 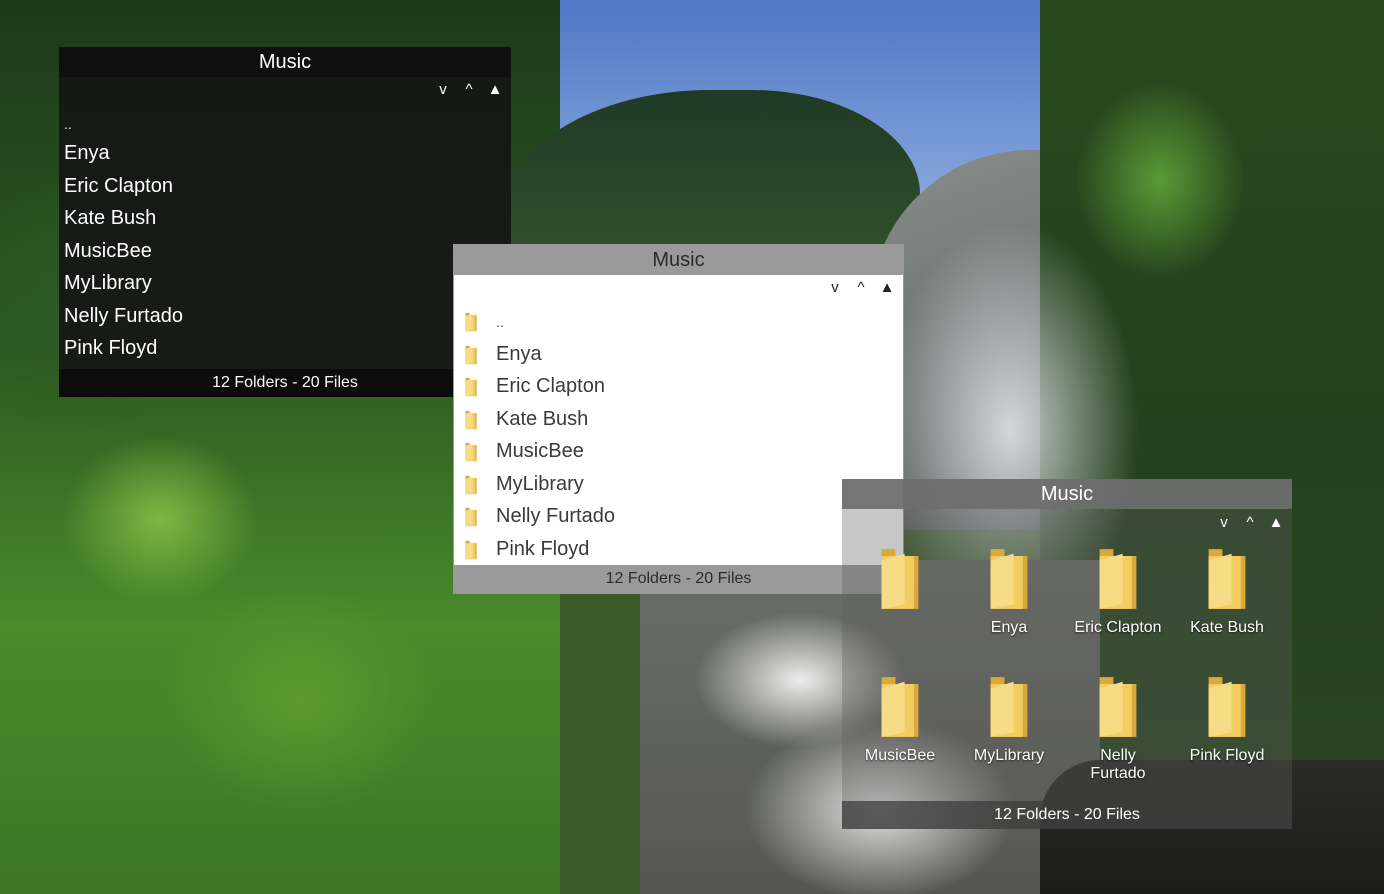 I want to click on list-item-label: Pink Floyd, so click(x=543, y=548).